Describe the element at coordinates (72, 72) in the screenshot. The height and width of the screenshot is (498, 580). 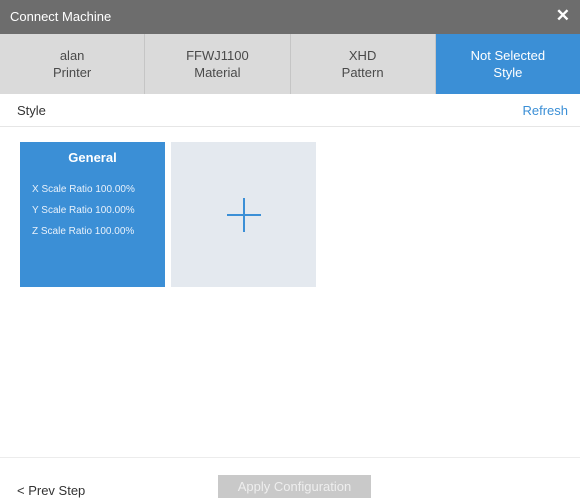
I see `tab-printer-label: Printer` at that location.